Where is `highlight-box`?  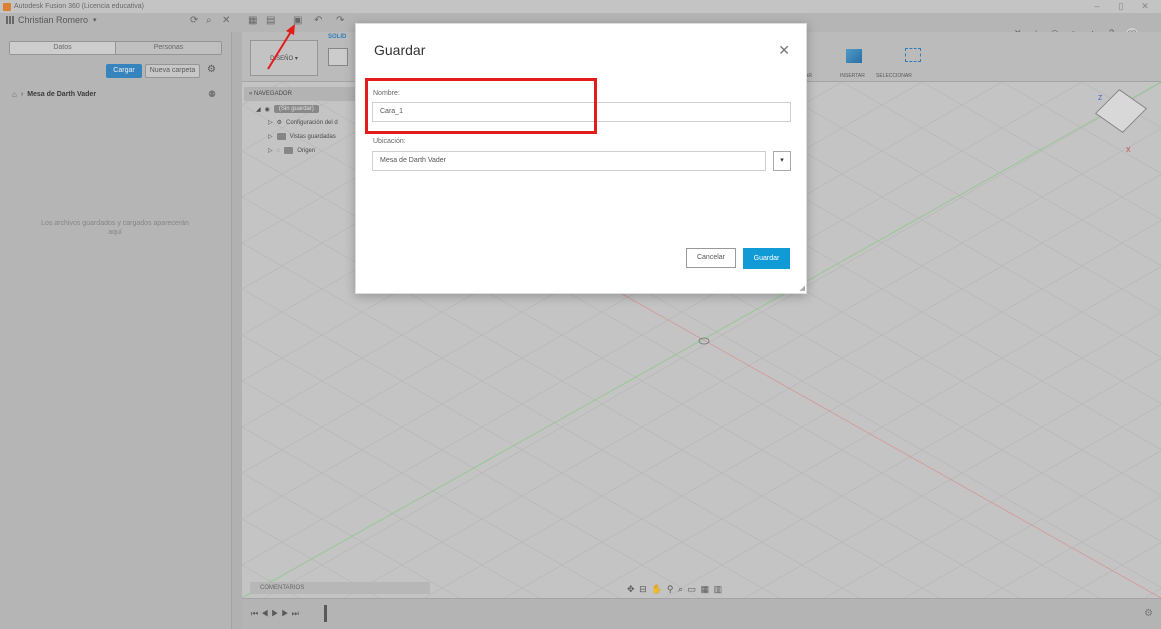
highlight-box is located at coordinates (481, 106).